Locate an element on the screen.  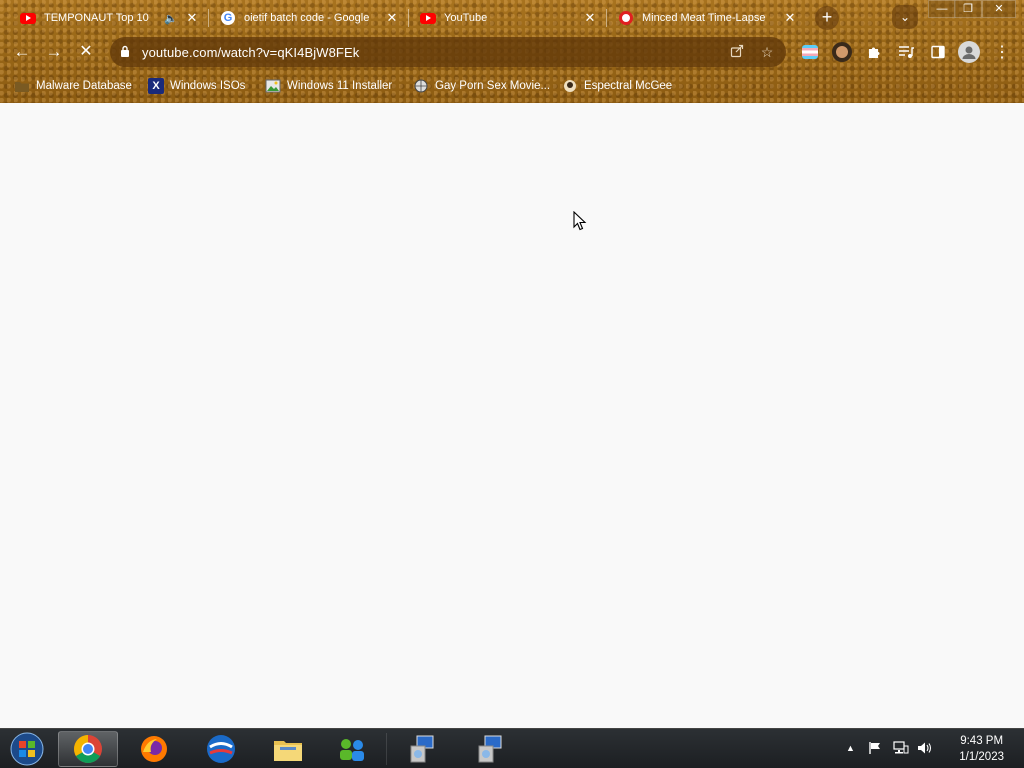
close-window-button: ✕ is located at coordinates (999, 9).